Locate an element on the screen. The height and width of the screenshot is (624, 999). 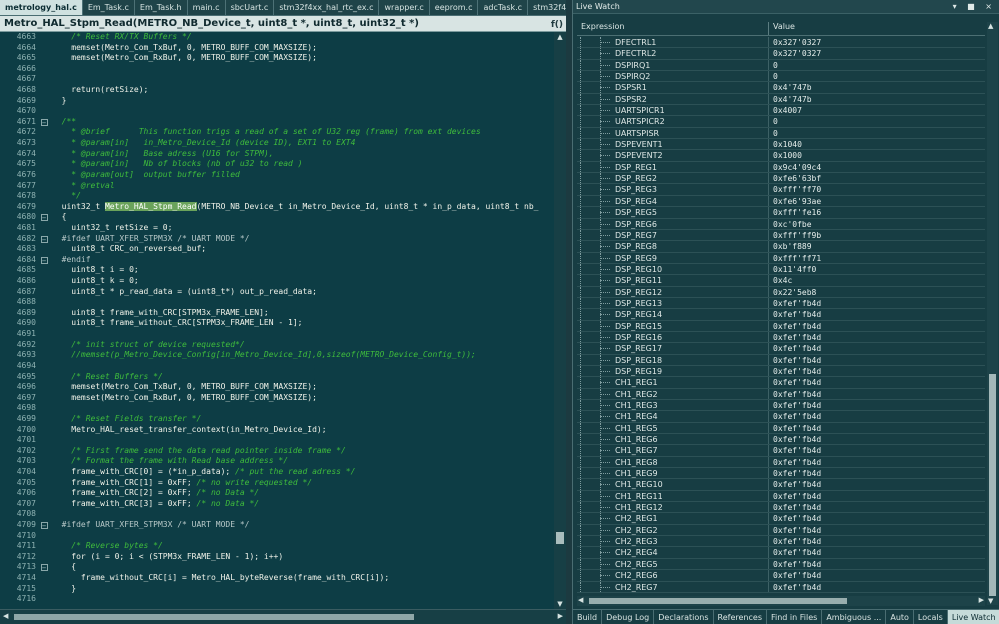
watch-row: DSP_REG7 0xfff'ff9b is located at coordinates (781, 235).